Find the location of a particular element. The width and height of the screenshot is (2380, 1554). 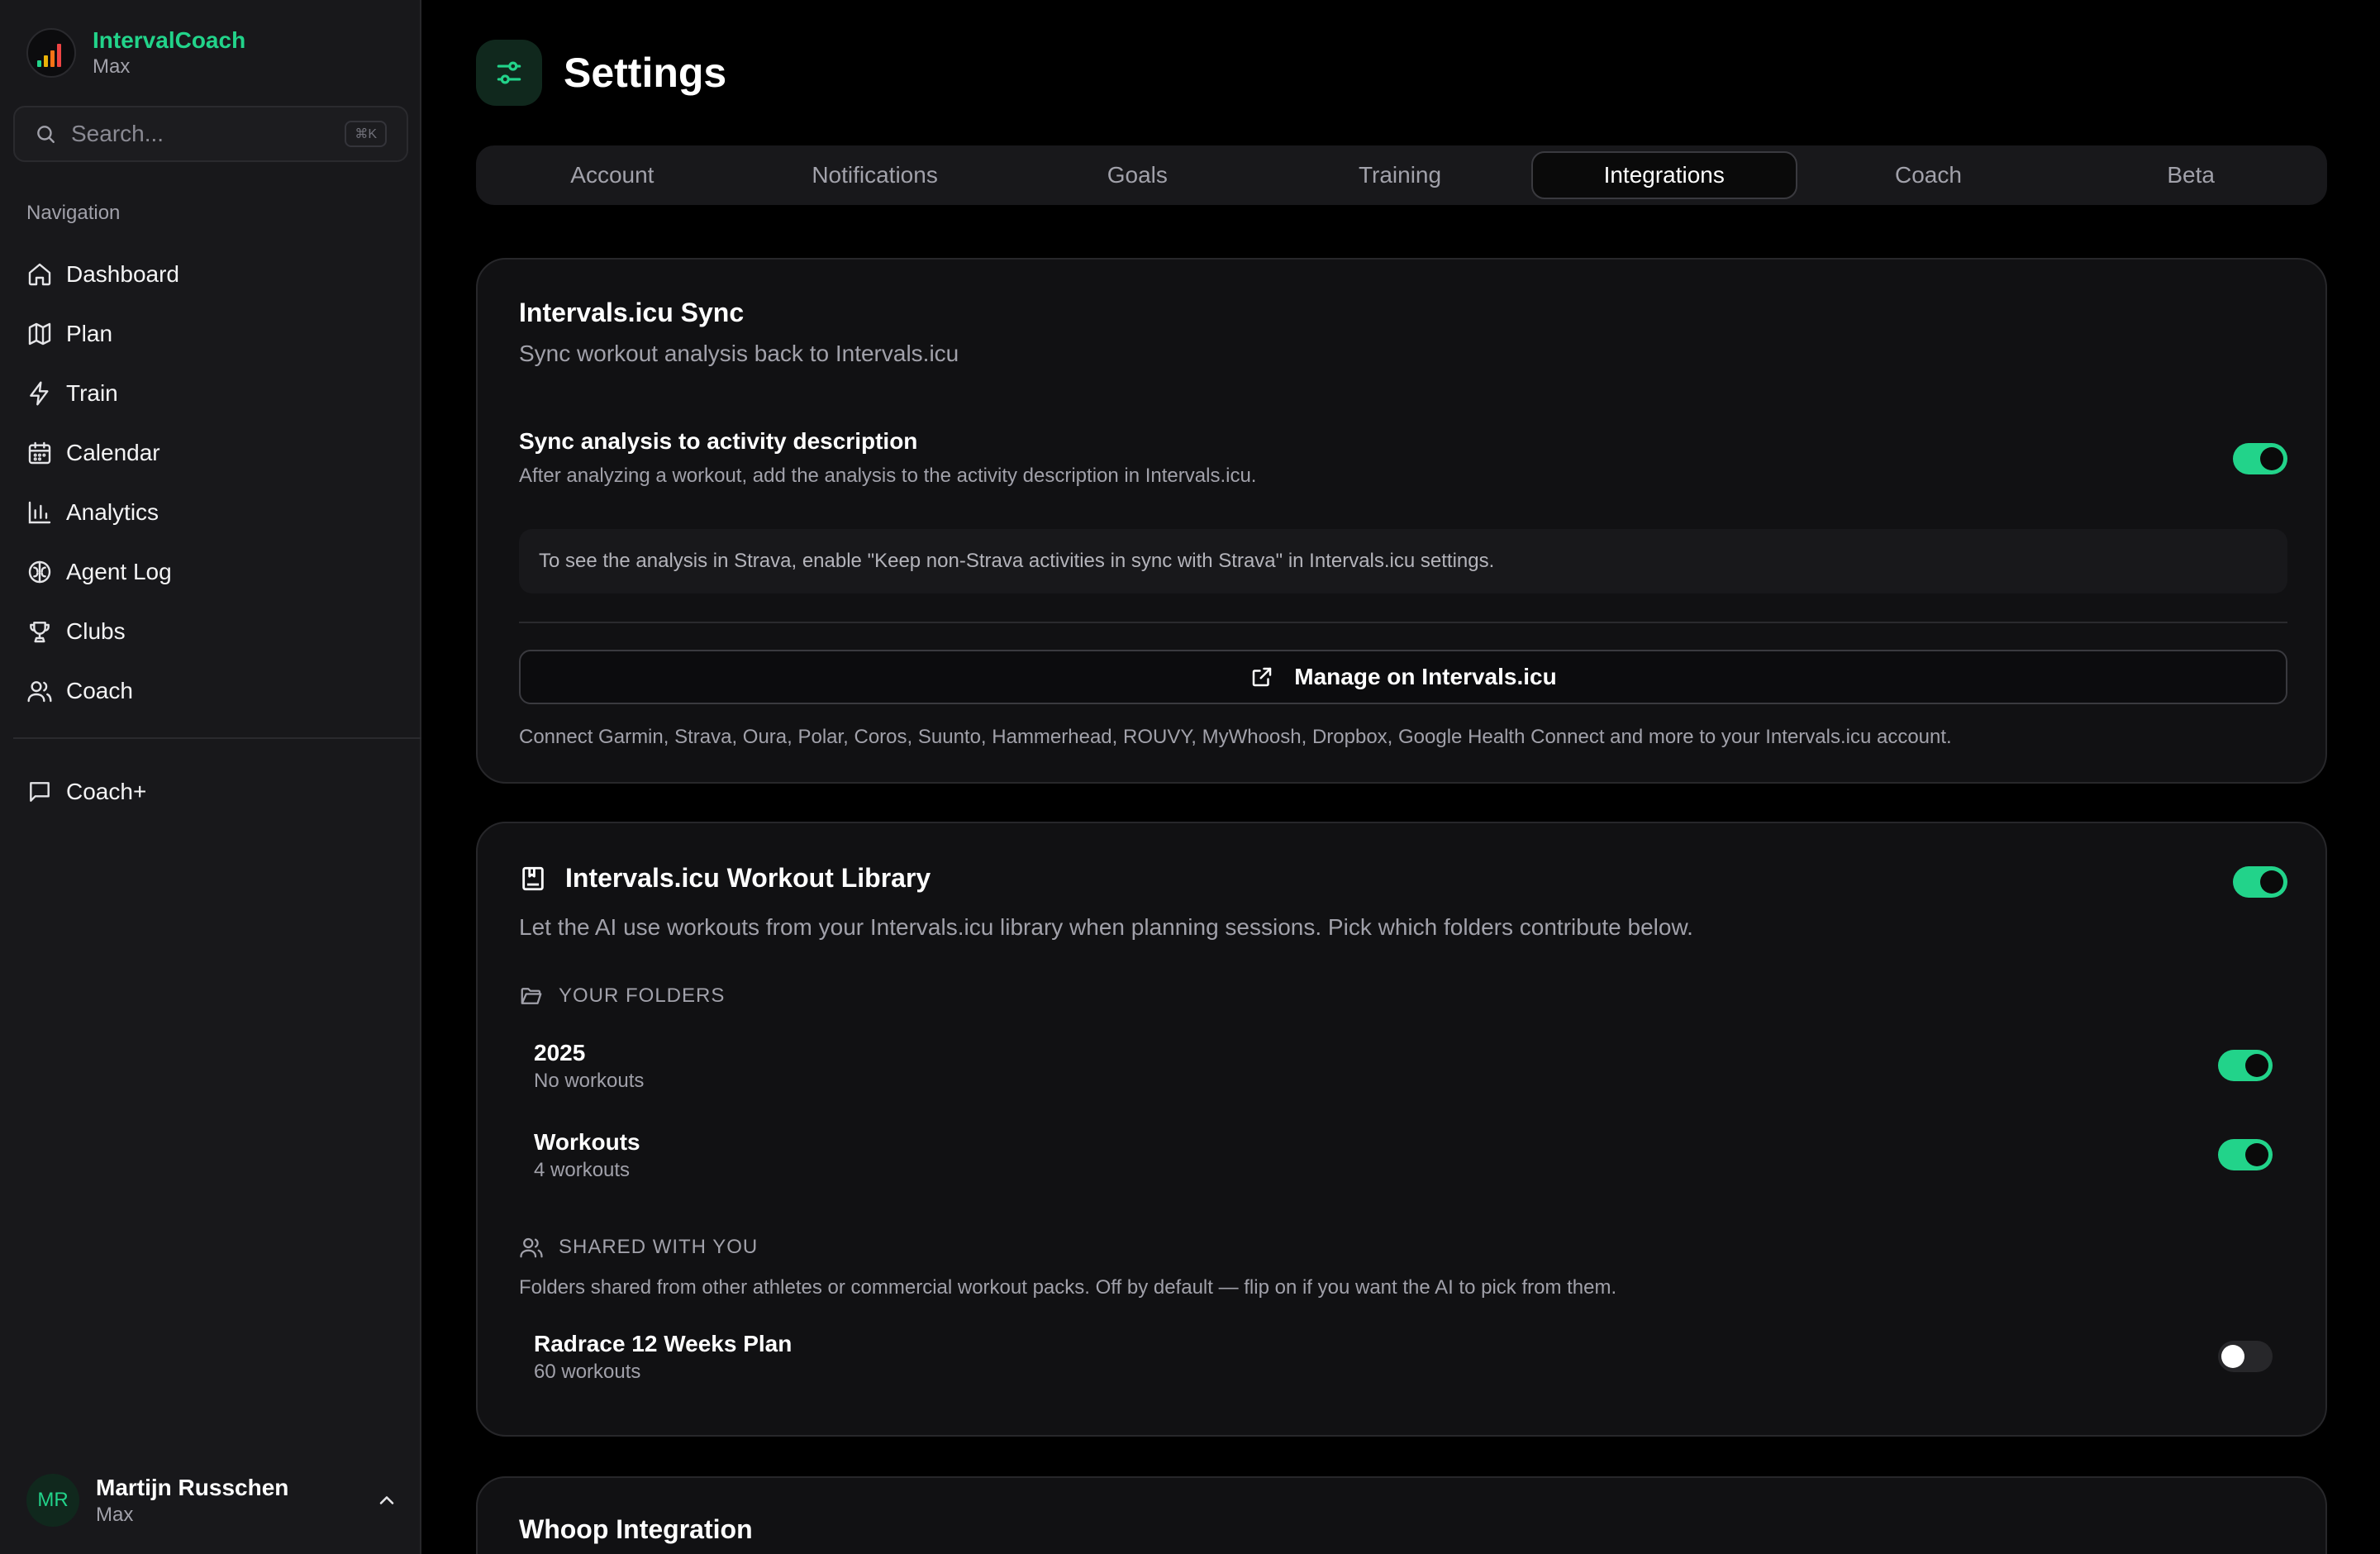

sidebar-item-label: Analytics is located at coordinates (112, 512).